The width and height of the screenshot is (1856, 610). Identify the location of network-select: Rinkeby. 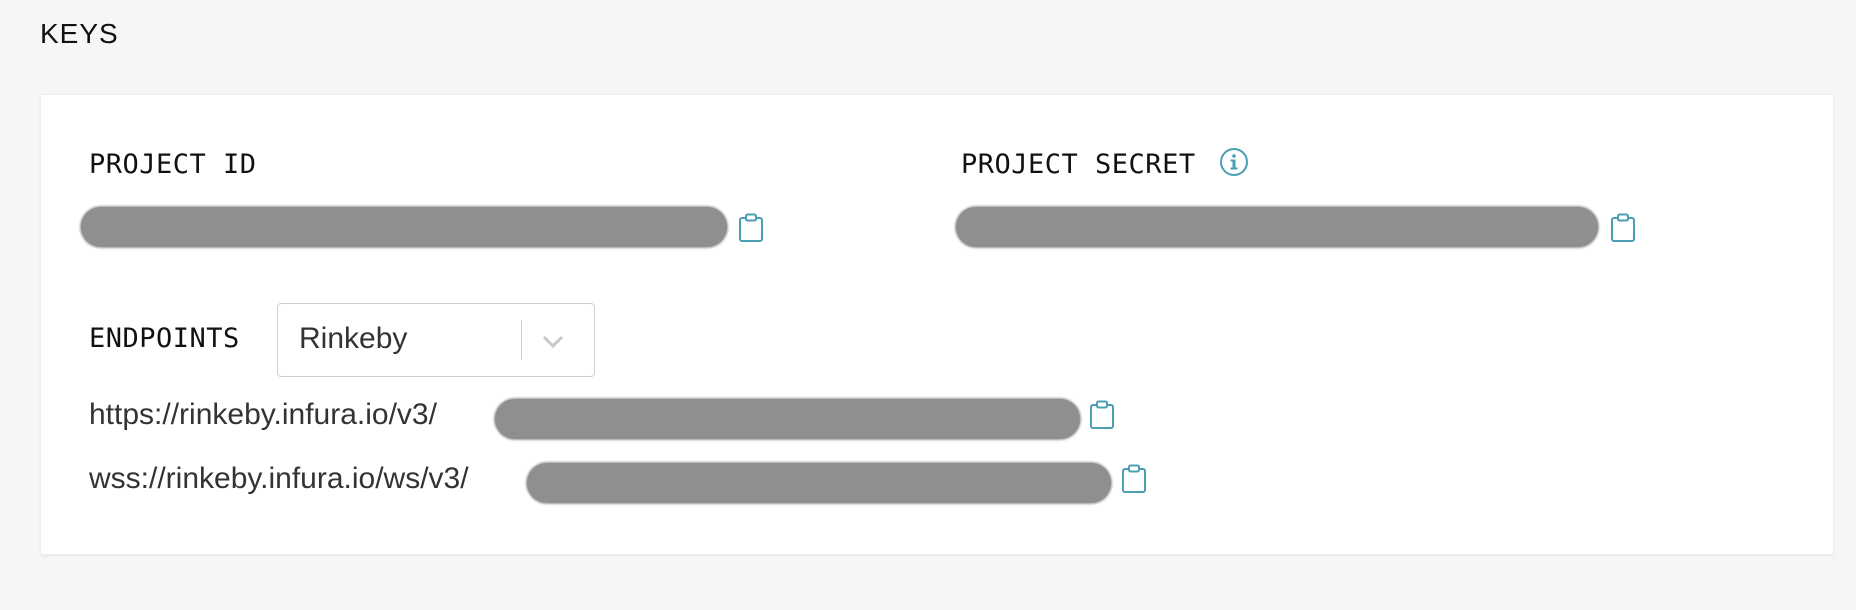
(436, 340).